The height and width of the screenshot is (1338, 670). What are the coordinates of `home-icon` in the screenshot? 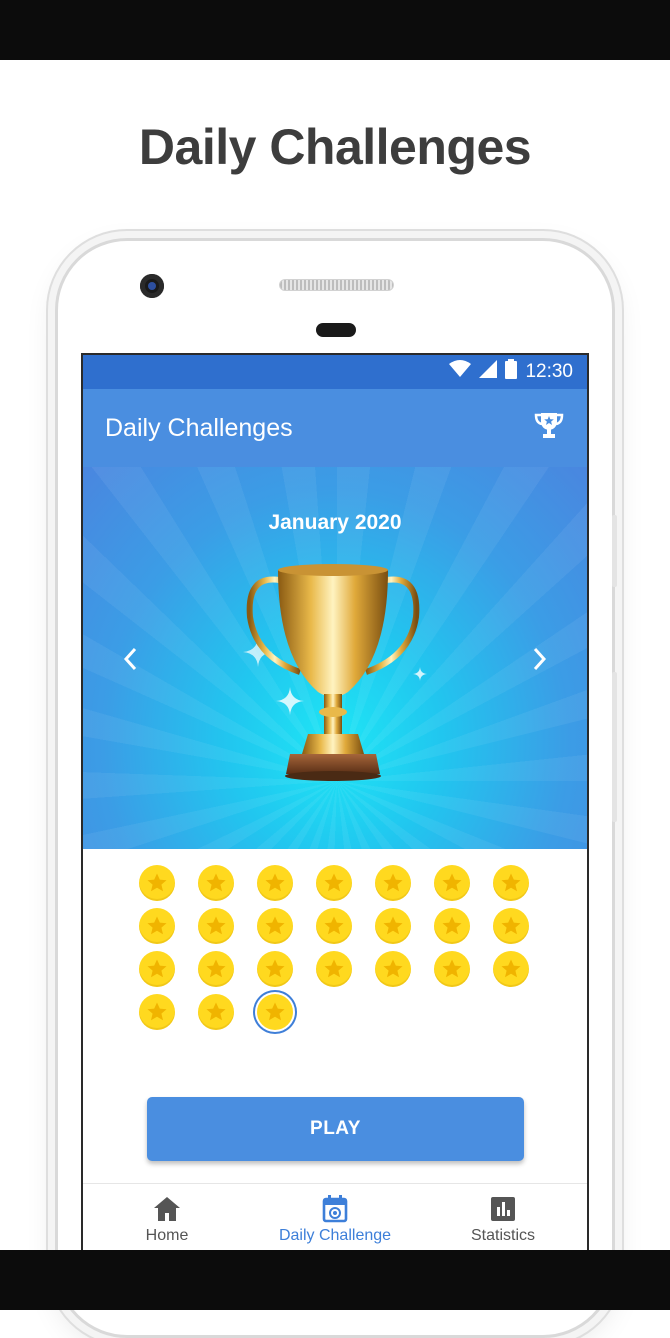 It's located at (167, 1209).